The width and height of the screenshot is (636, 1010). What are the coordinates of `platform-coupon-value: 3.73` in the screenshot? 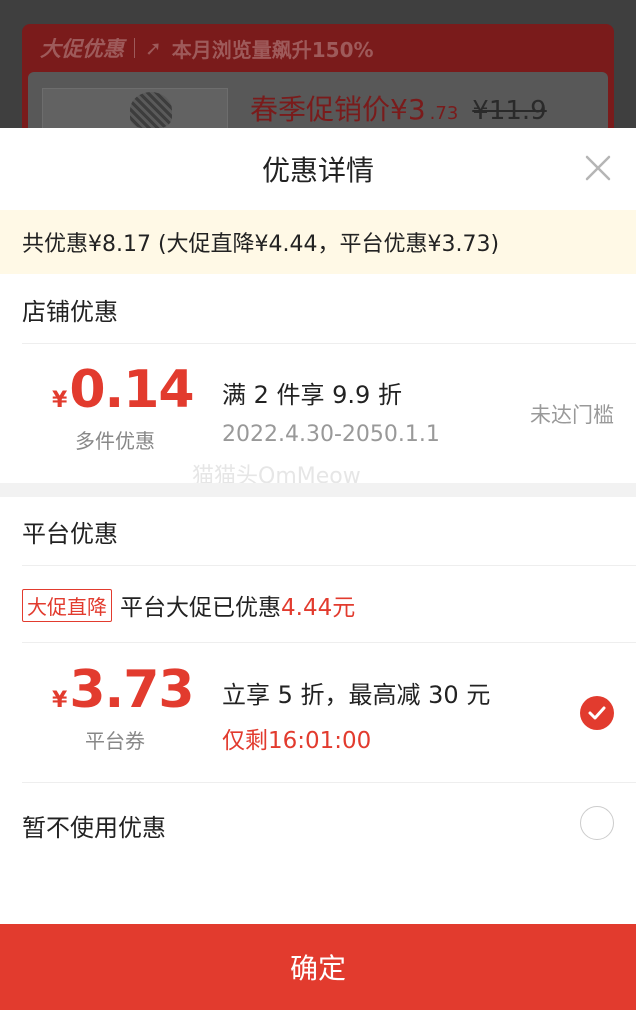 It's located at (131, 690).